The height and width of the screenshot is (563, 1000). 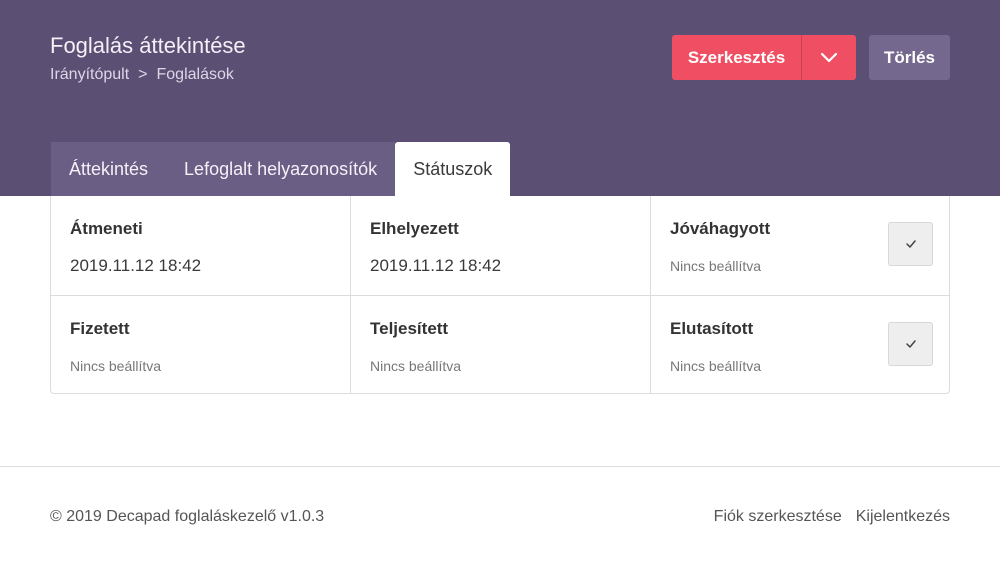 I want to click on breadcrumb-dashboard-link: Irányítópult, so click(x=89, y=75).